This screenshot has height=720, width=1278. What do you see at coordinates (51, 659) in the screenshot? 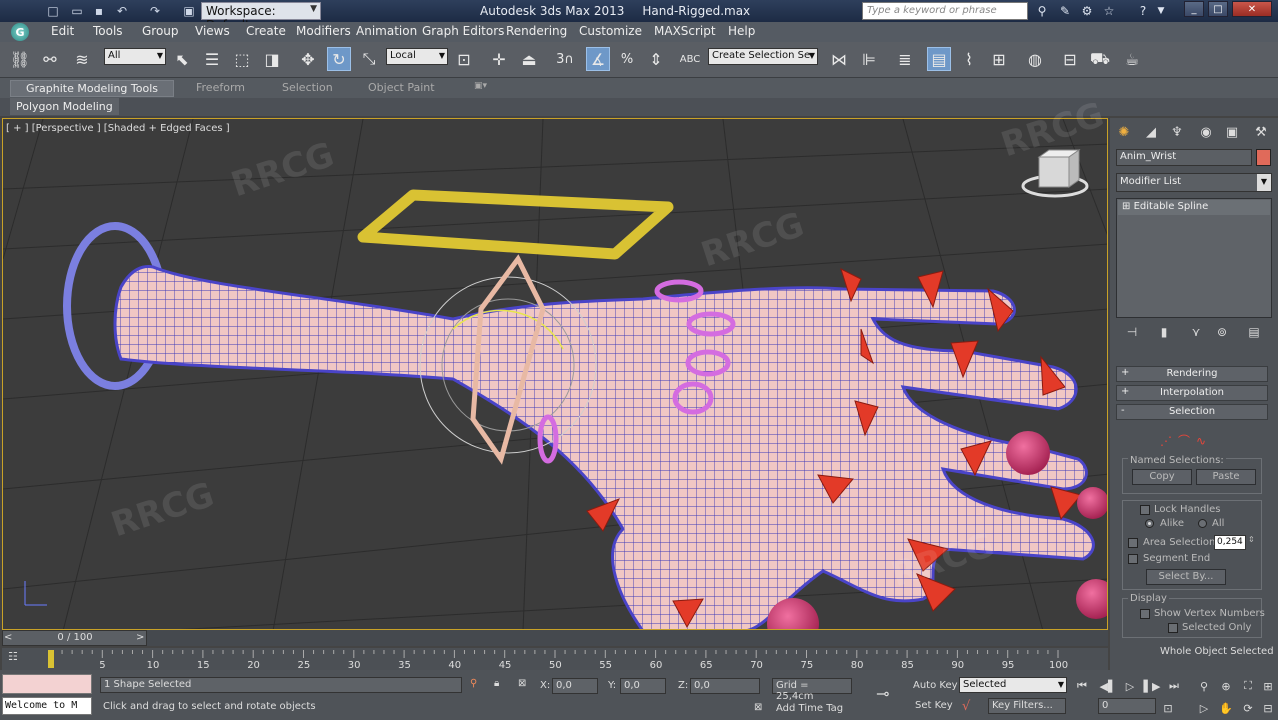
I see `current-frame-marker` at bounding box center [51, 659].